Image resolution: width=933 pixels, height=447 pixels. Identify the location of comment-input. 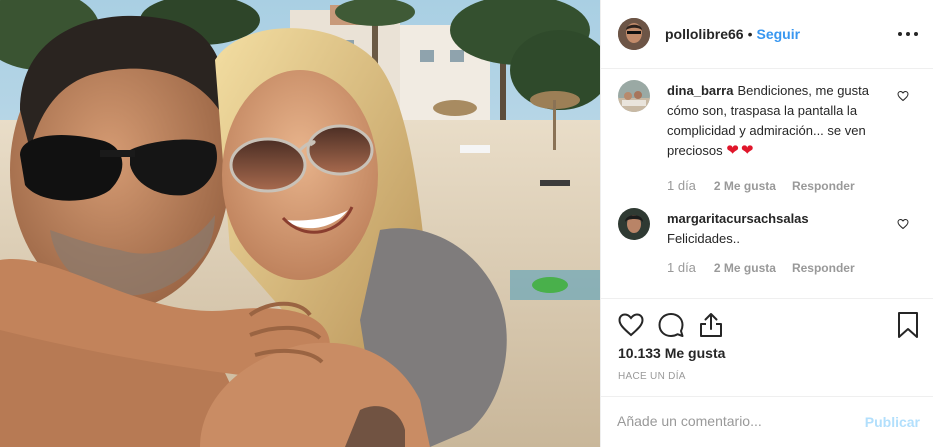
(732, 421).